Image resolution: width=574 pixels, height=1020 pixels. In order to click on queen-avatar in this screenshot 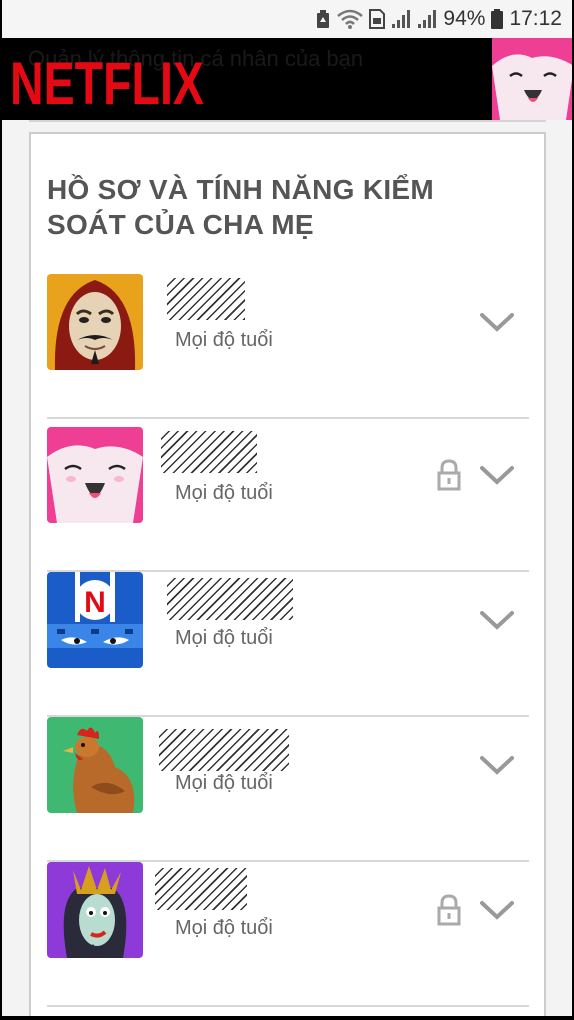, I will do `click(95, 910)`.